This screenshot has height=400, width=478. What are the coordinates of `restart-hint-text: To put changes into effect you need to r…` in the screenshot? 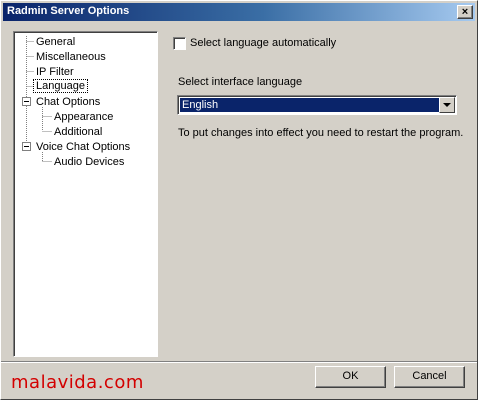 It's located at (321, 133).